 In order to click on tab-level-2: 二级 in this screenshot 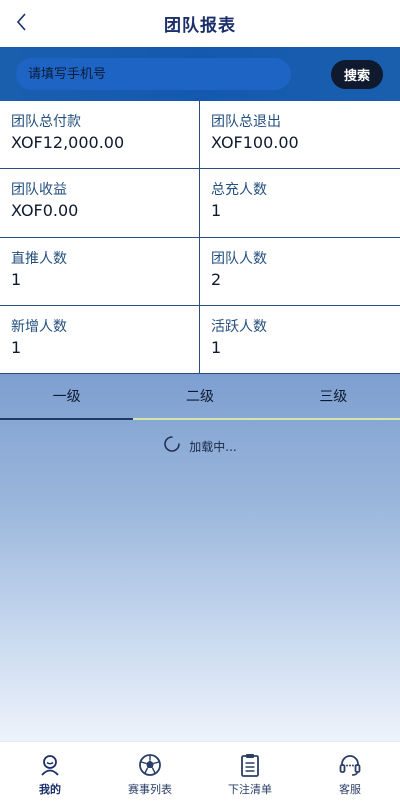, I will do `click(200, 397)`.